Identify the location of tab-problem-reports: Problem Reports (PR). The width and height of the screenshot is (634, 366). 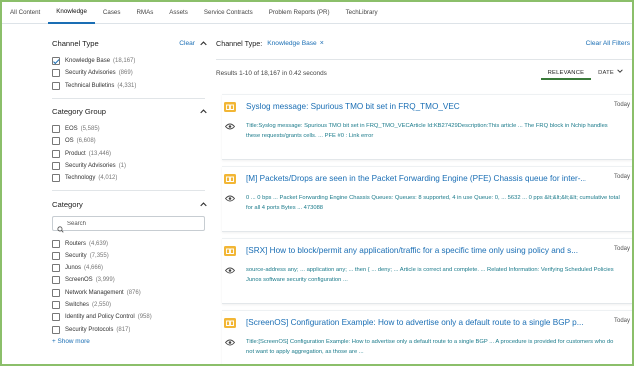
(299, 13).